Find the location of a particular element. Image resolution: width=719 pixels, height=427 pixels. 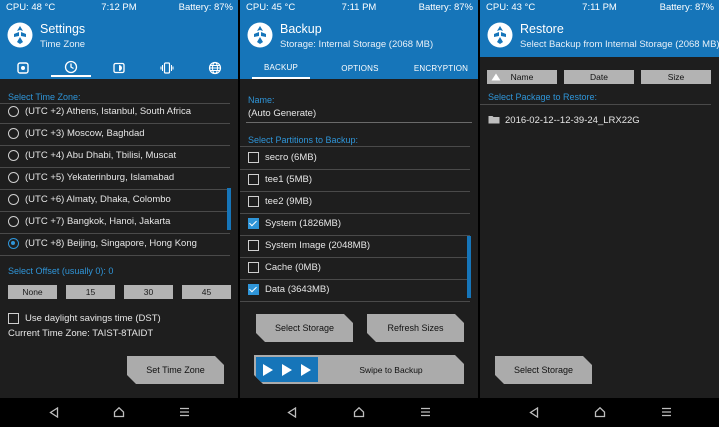

package-name: 2016-02-12--12-39-24_LRX22G is located at coordinates (572, 120).